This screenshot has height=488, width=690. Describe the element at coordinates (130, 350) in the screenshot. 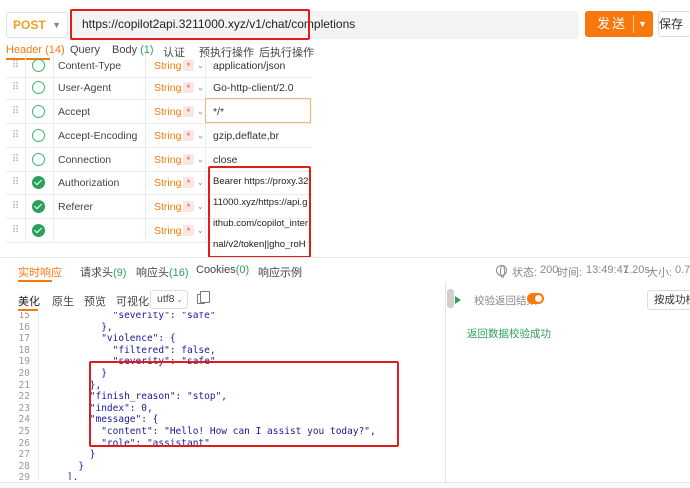

I see `code-text: "filtered": false,` at that location.